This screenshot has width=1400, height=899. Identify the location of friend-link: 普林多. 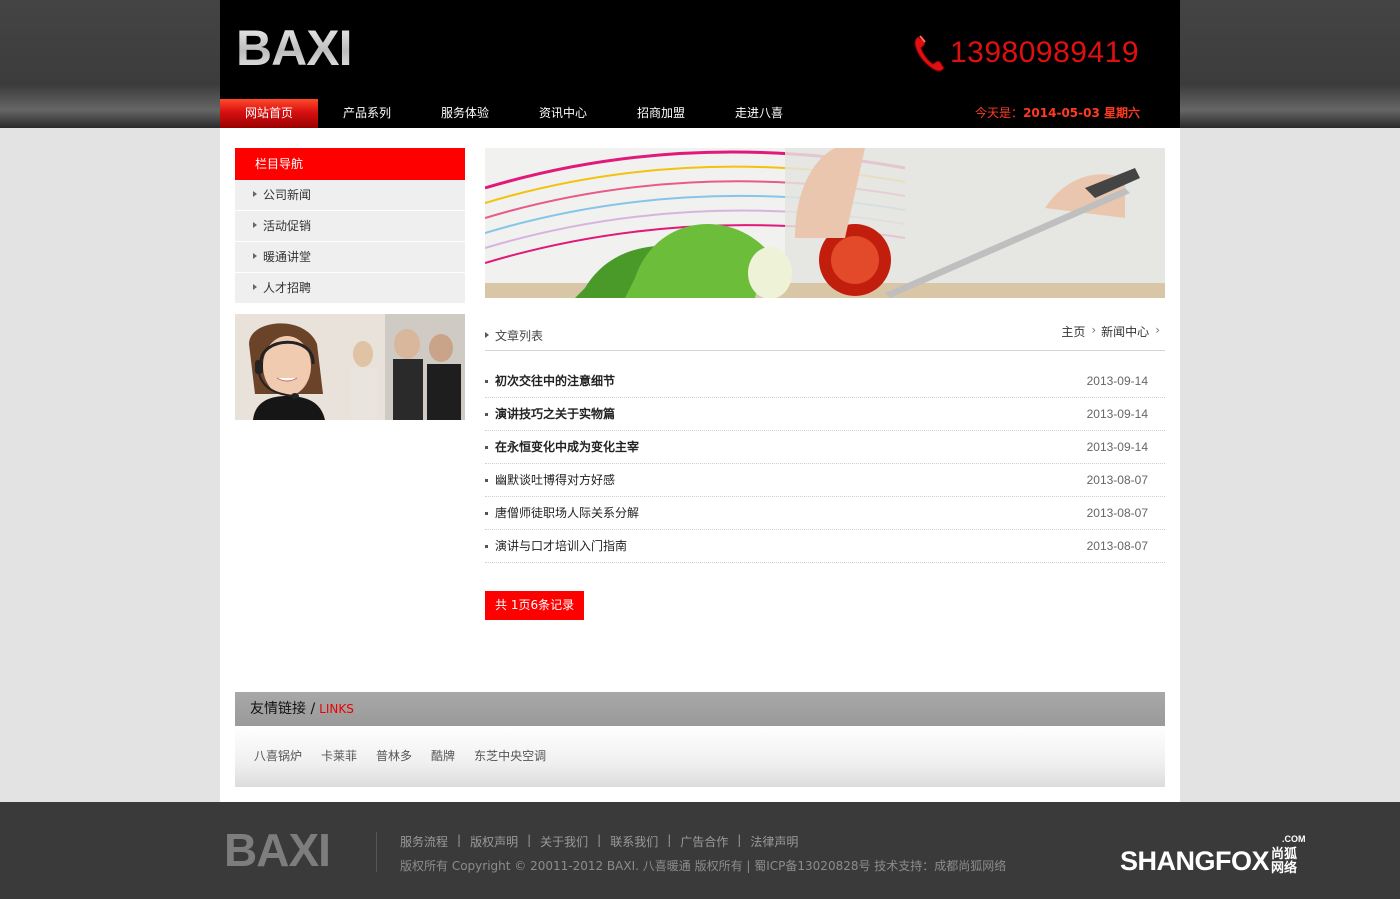
(394, 756).